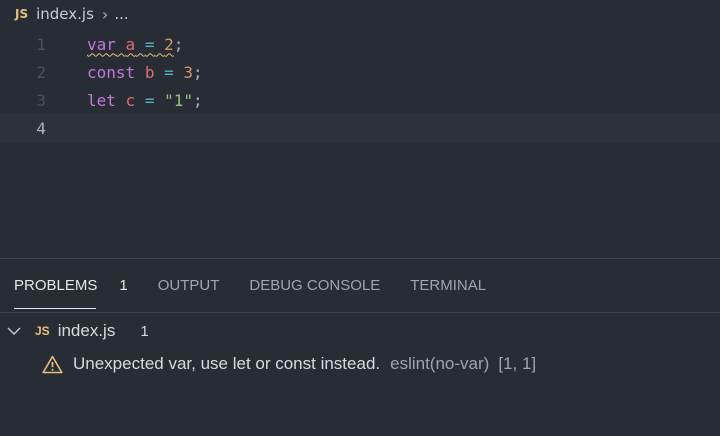  What do you see at coordinates (360, 100) in the screenshot?
I see `code-line: 3 let c = "1";` at bounding box center [360, 100].